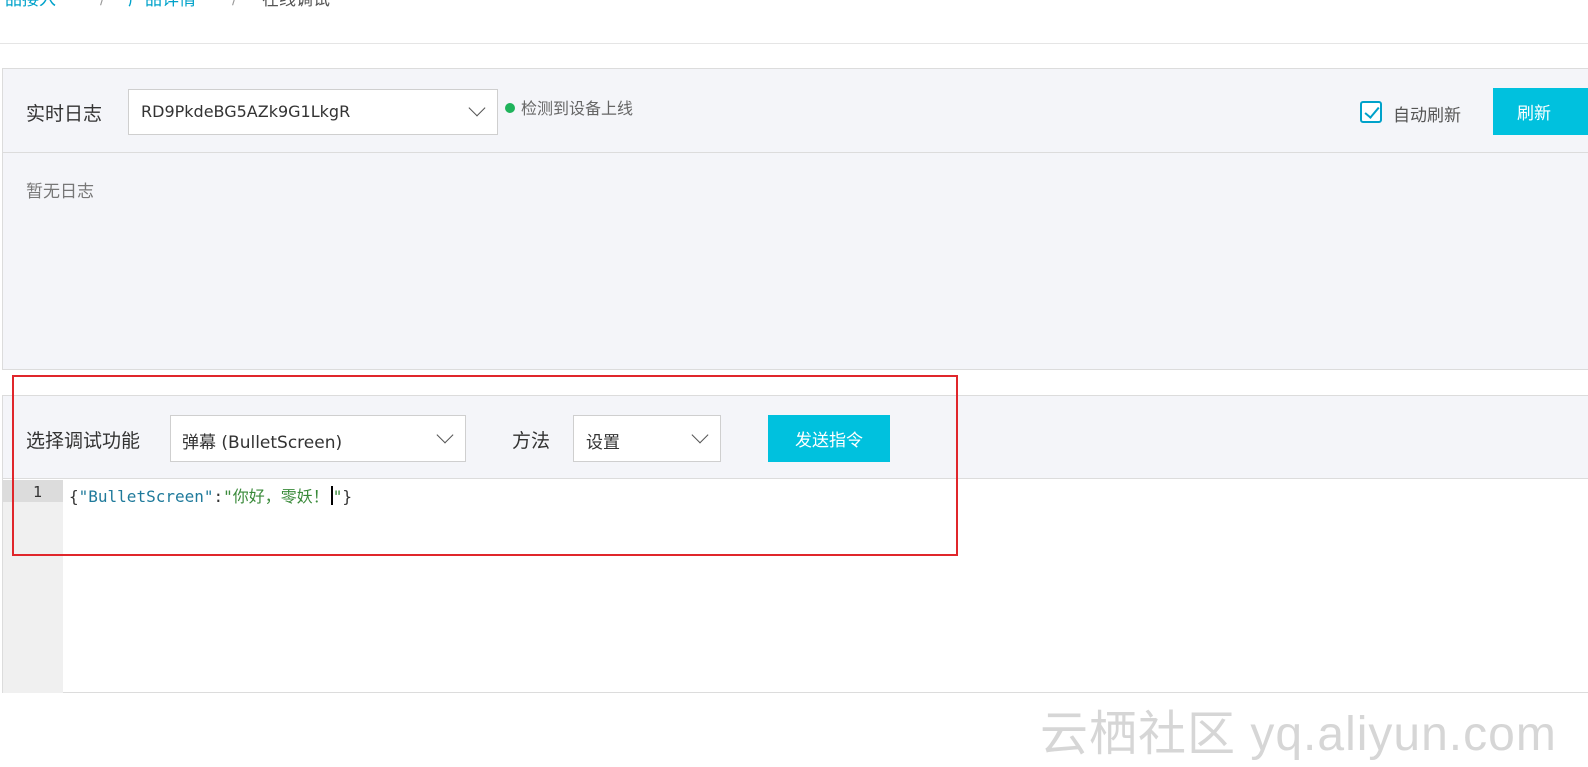  I want to click on refresh-button: 刷新, so click(1540, 111).